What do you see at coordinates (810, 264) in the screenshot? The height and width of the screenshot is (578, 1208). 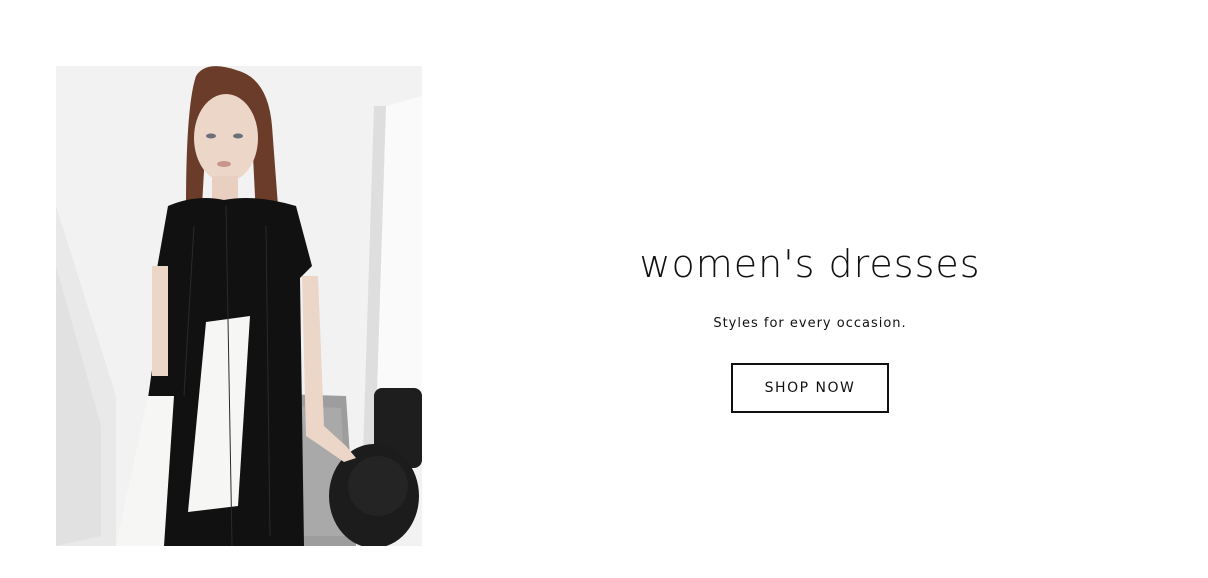 I see `promo-title: women's dresses` at bounding box center [810, 264].